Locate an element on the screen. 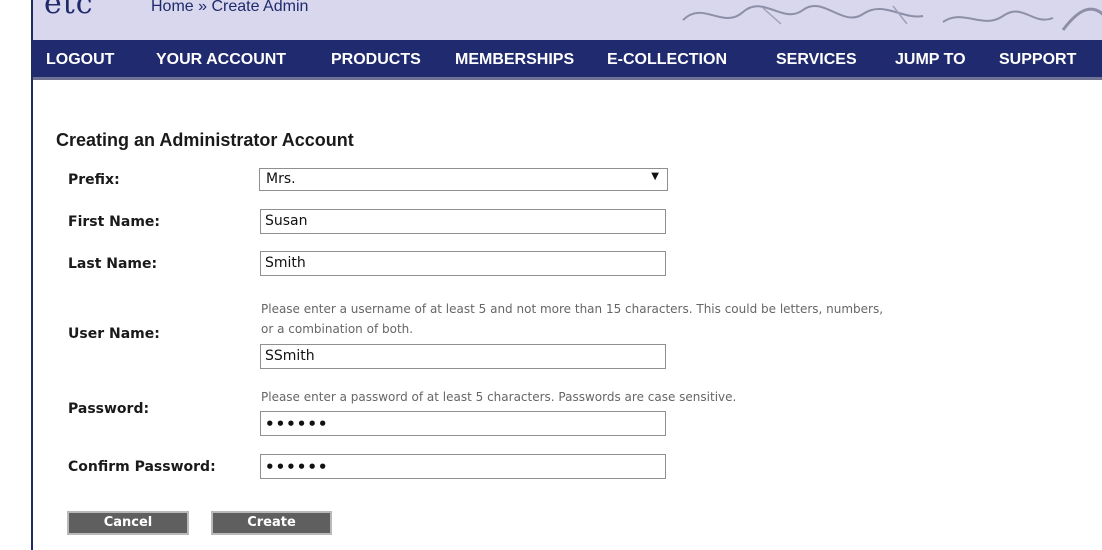 This screenshot has width=1102, height=550. prefix-label: Prefix: is located at coordinates (94, 180).